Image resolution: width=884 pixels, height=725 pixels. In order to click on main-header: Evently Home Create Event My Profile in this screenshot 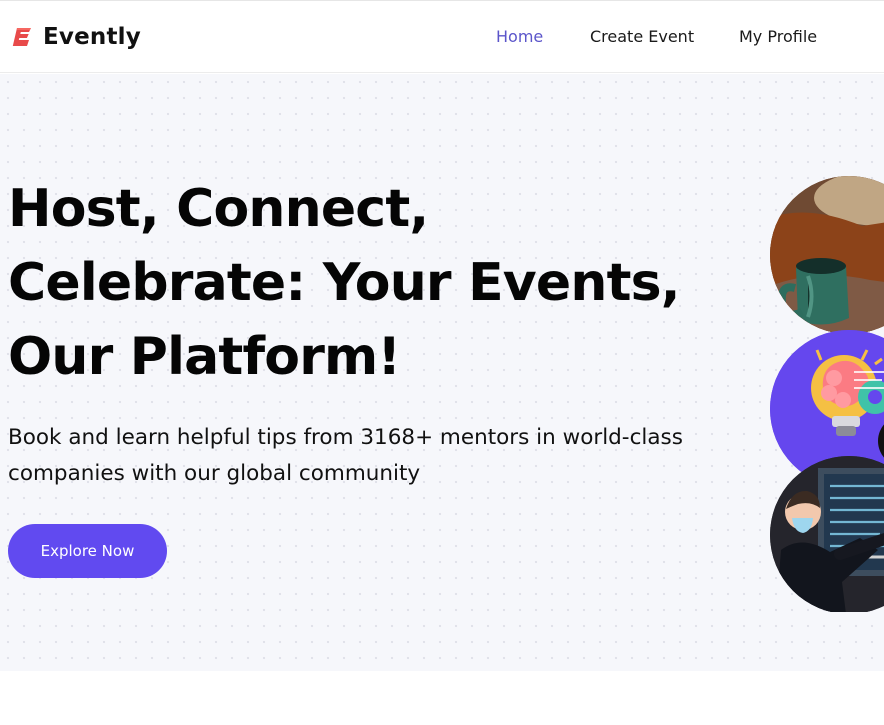, I will do `click(442, 37)`.